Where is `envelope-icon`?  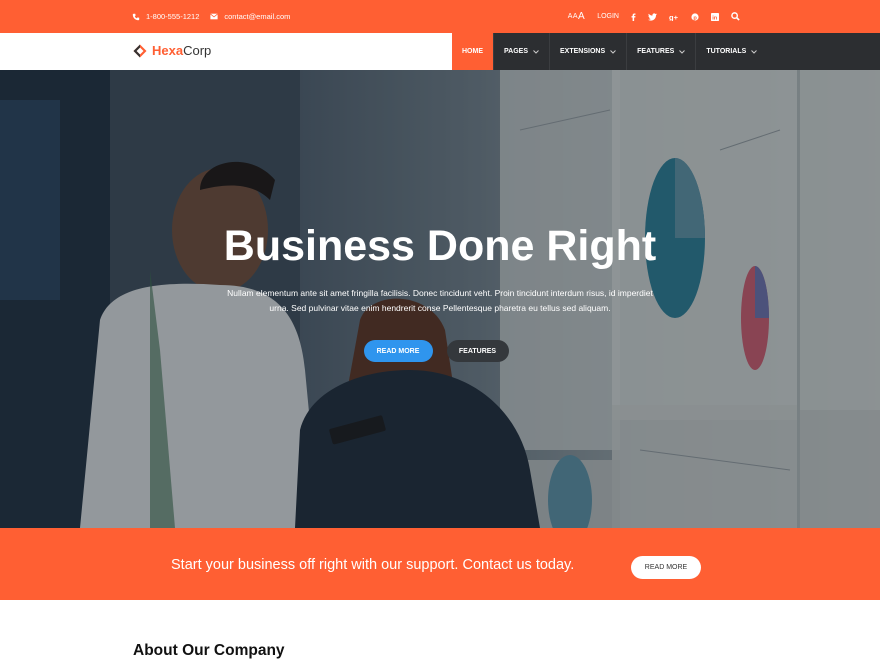
envelope-icon is located at coordinates (214, 16).